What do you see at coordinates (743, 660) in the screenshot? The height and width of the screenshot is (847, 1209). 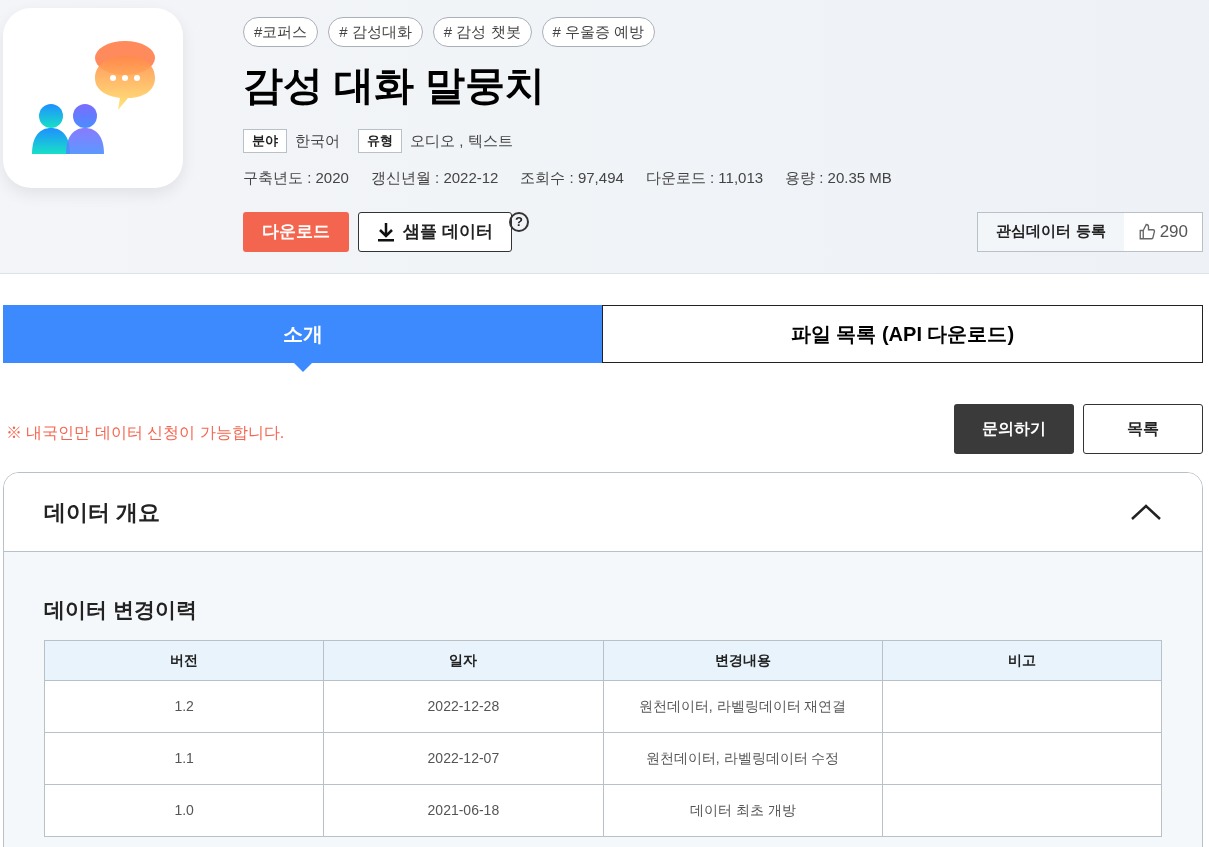 I see `column-header: 변경내용` at bounding box center [743, 660].